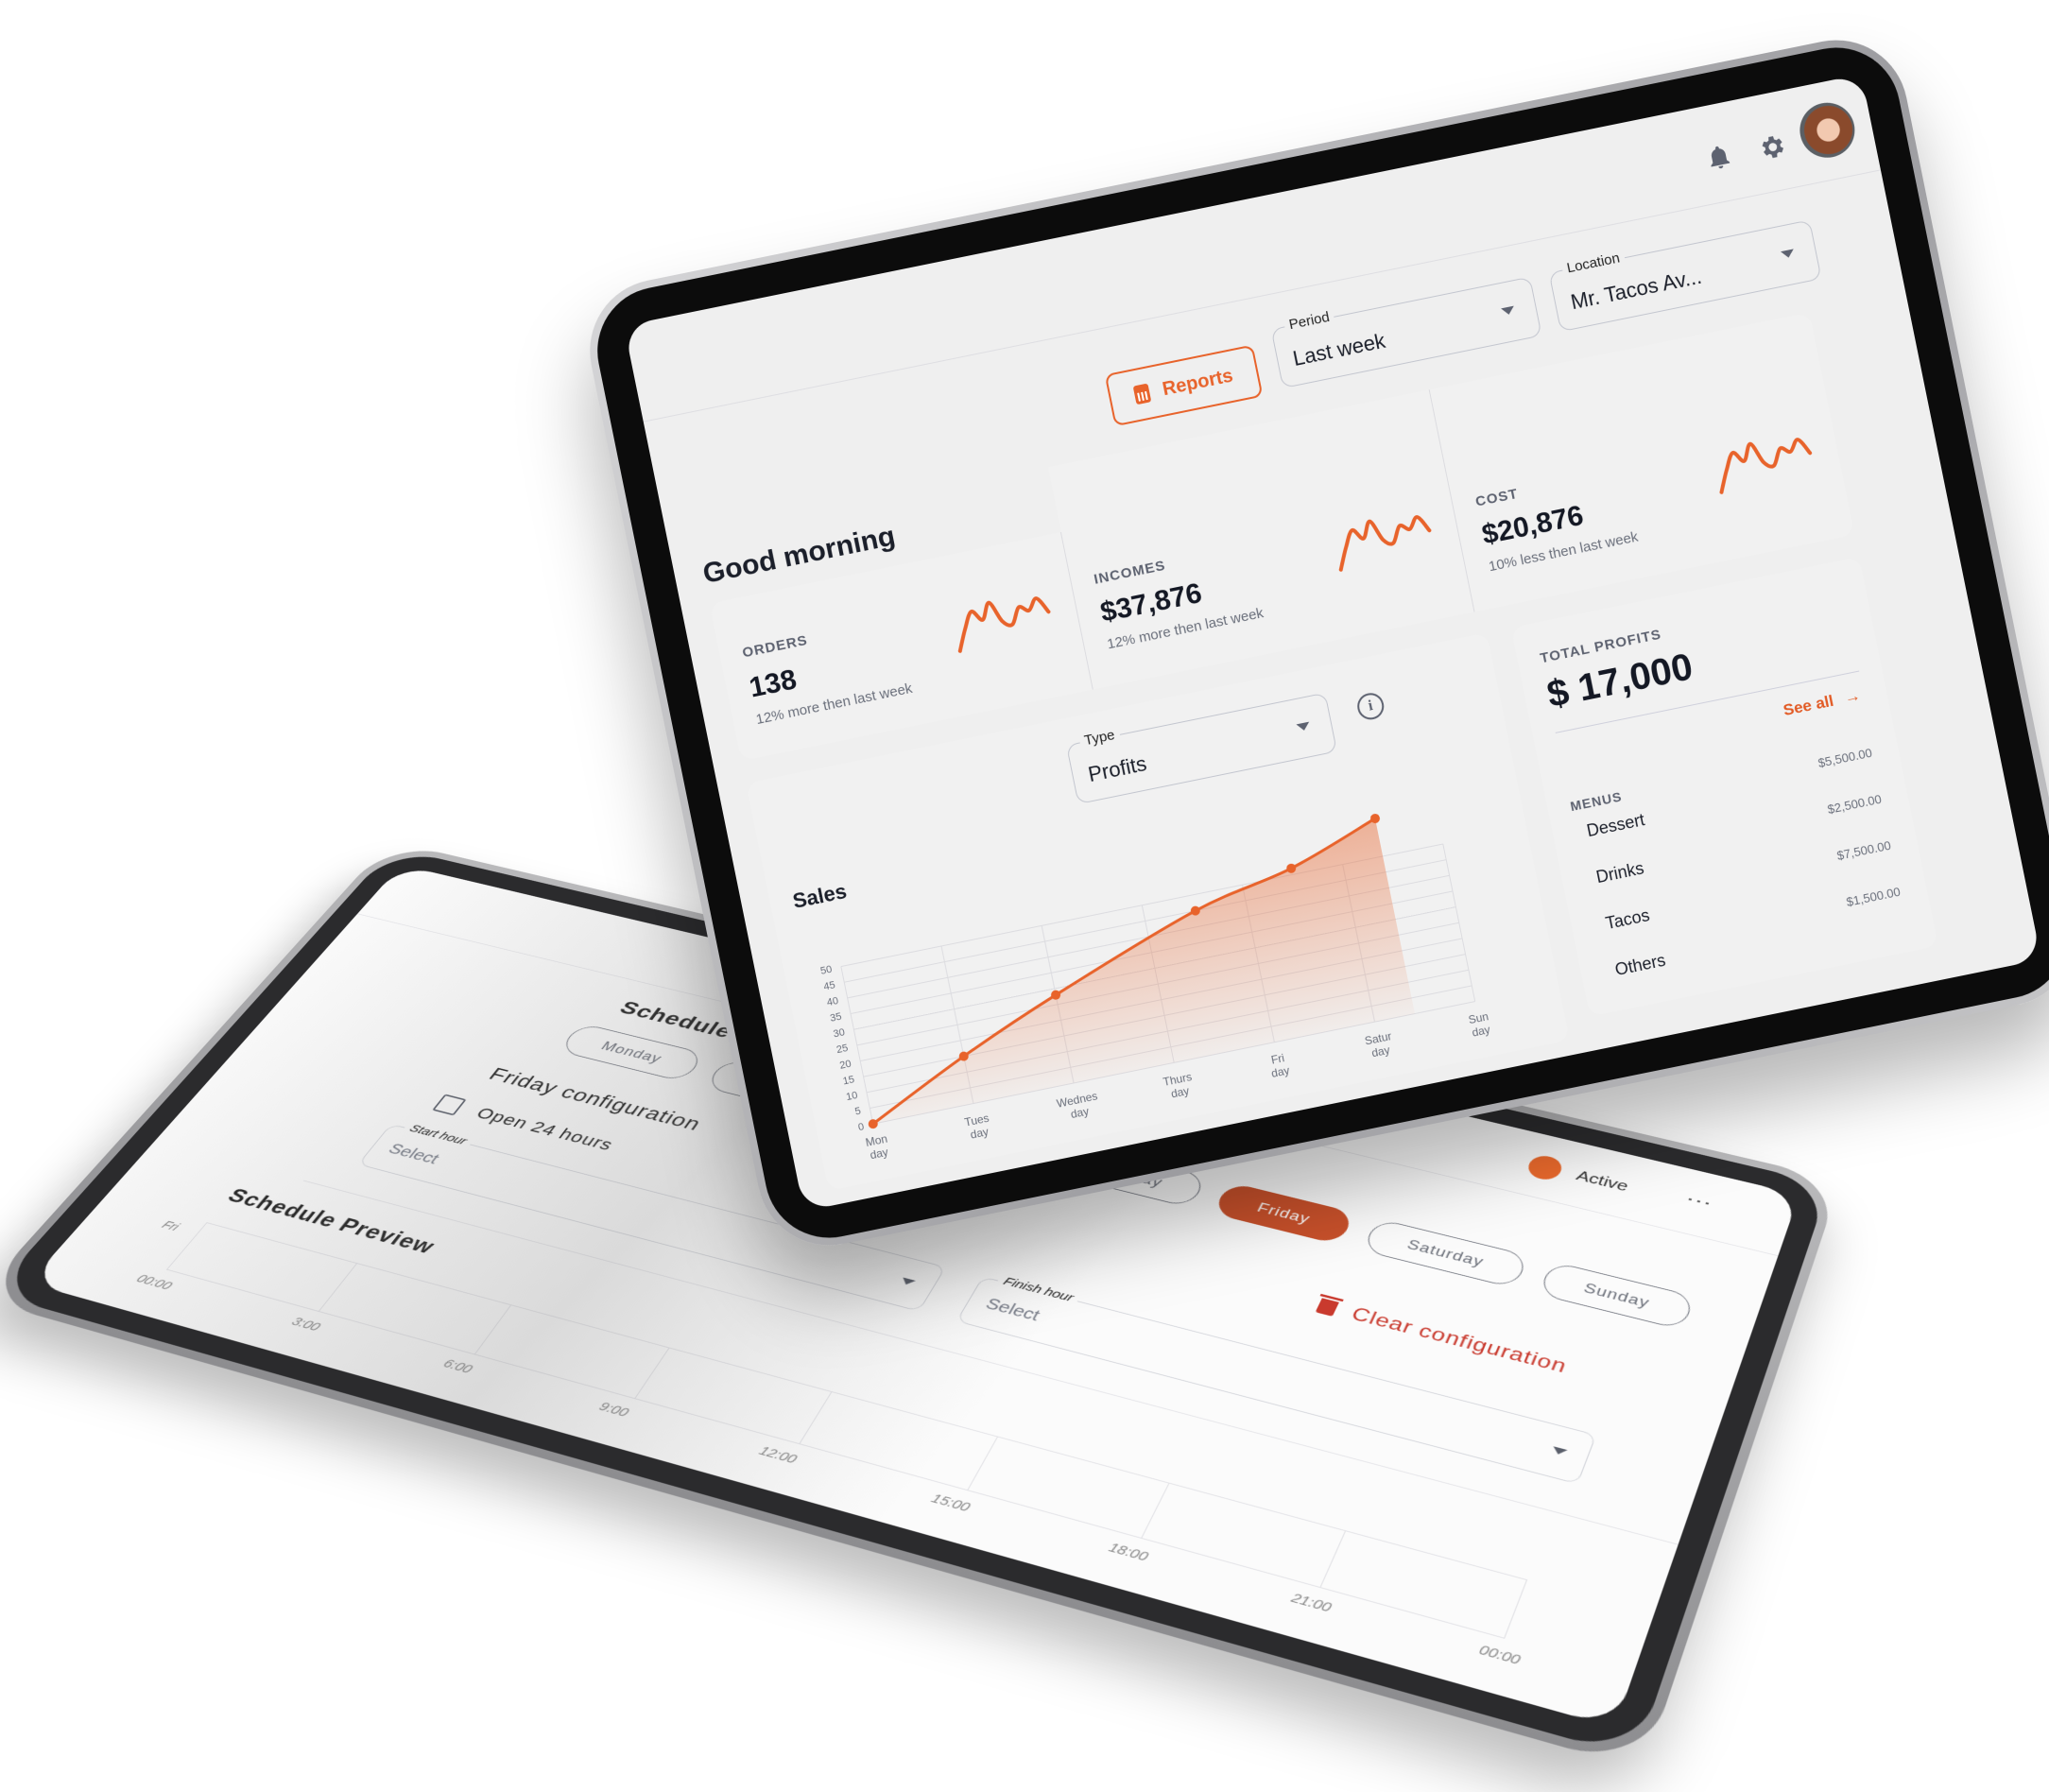  What do you see at coordinates (1284, 1213) in the screenshot?
I see `day-chip-friday: Friday` at bounding box center [1284, 1213].